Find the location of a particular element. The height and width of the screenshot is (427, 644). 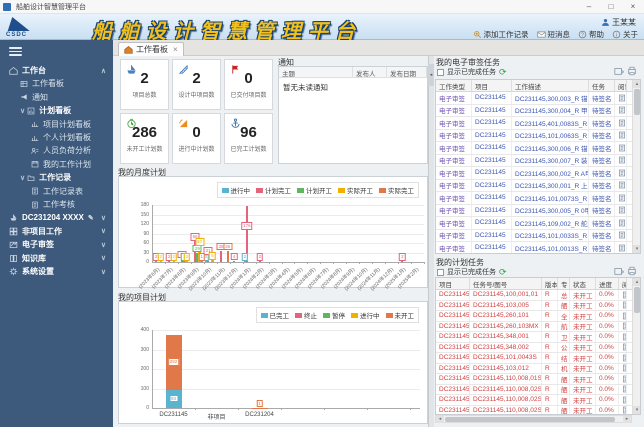

tab-work-board: 工作看板 × is located at coordinates (151, 49).